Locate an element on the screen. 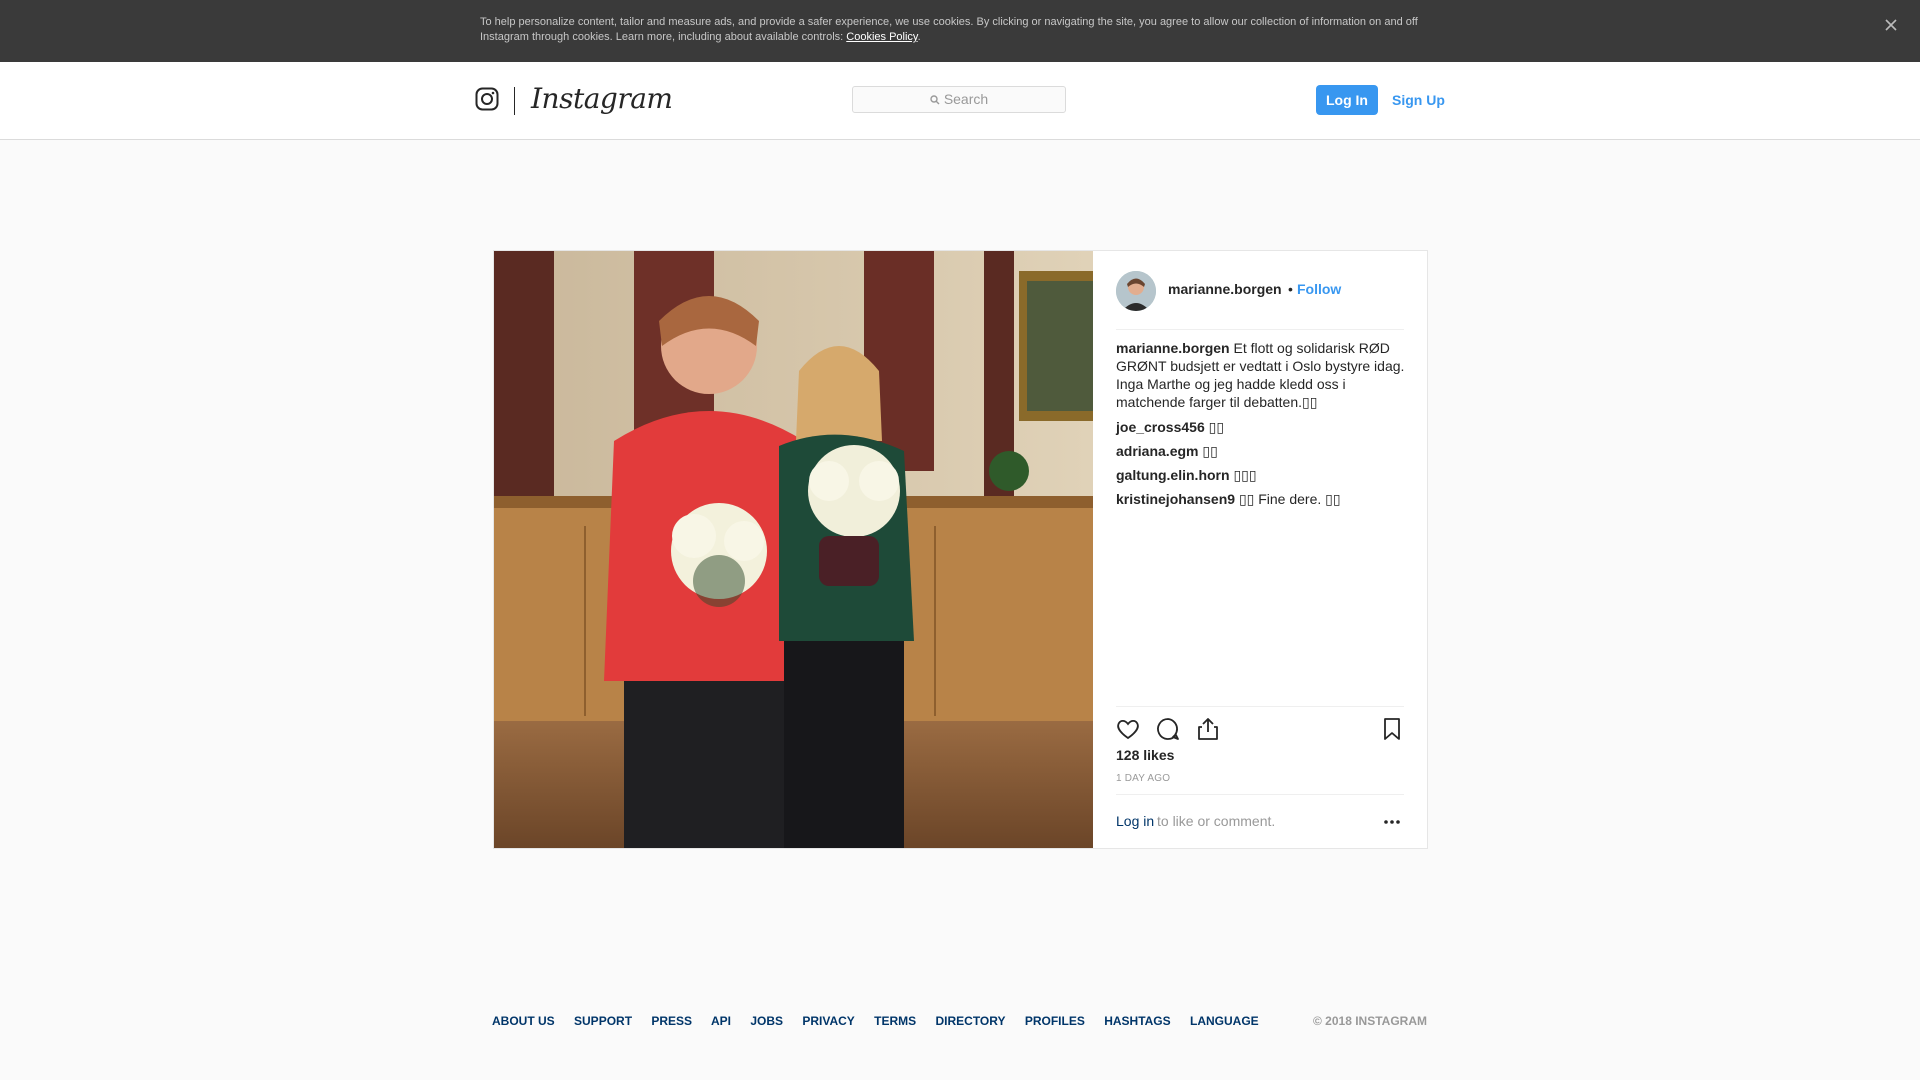 This screenshot has width=1920, height=1080. logo-divider is located at coordinates (514, 101).